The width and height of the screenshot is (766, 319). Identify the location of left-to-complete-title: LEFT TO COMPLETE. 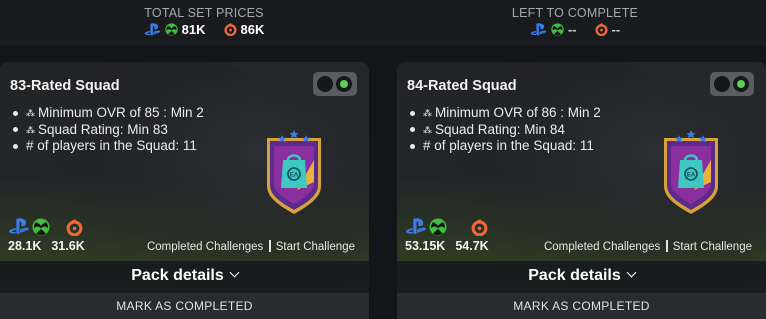
(575, 13).